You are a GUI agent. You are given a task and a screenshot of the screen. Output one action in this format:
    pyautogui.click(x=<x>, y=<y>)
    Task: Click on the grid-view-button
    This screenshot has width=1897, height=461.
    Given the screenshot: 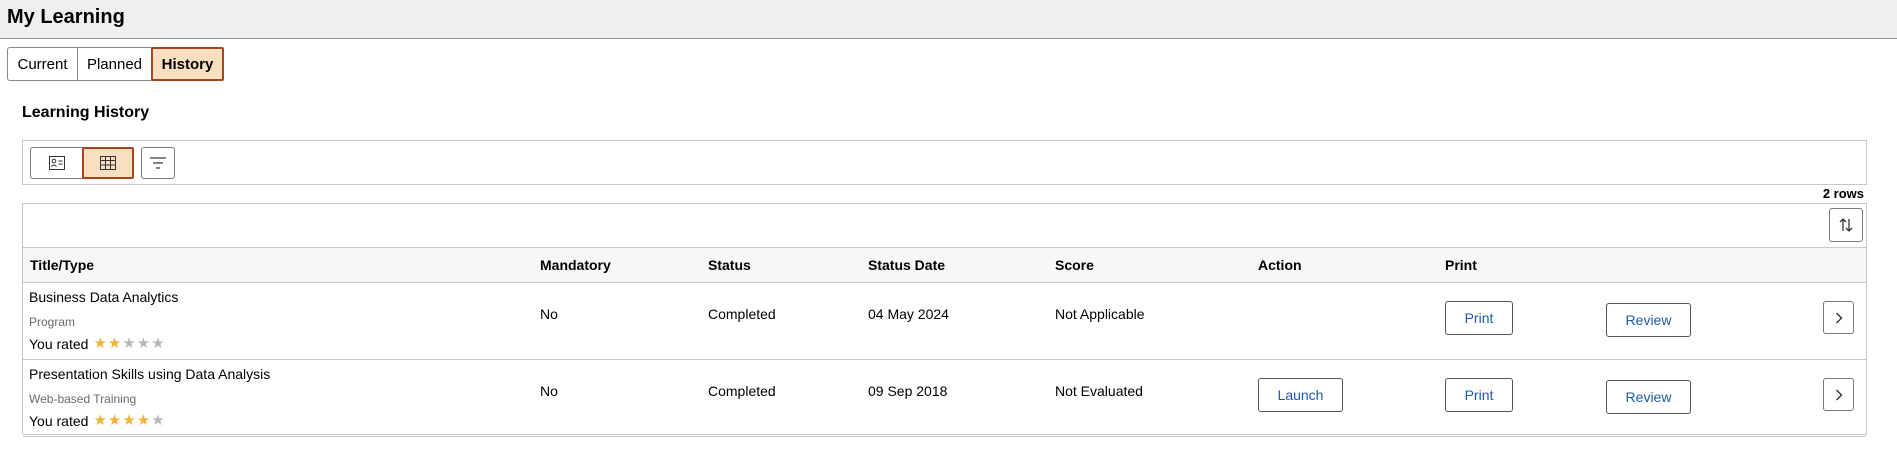 What is the action you would take?
    pyautogui.click(x=108, y=163)
    